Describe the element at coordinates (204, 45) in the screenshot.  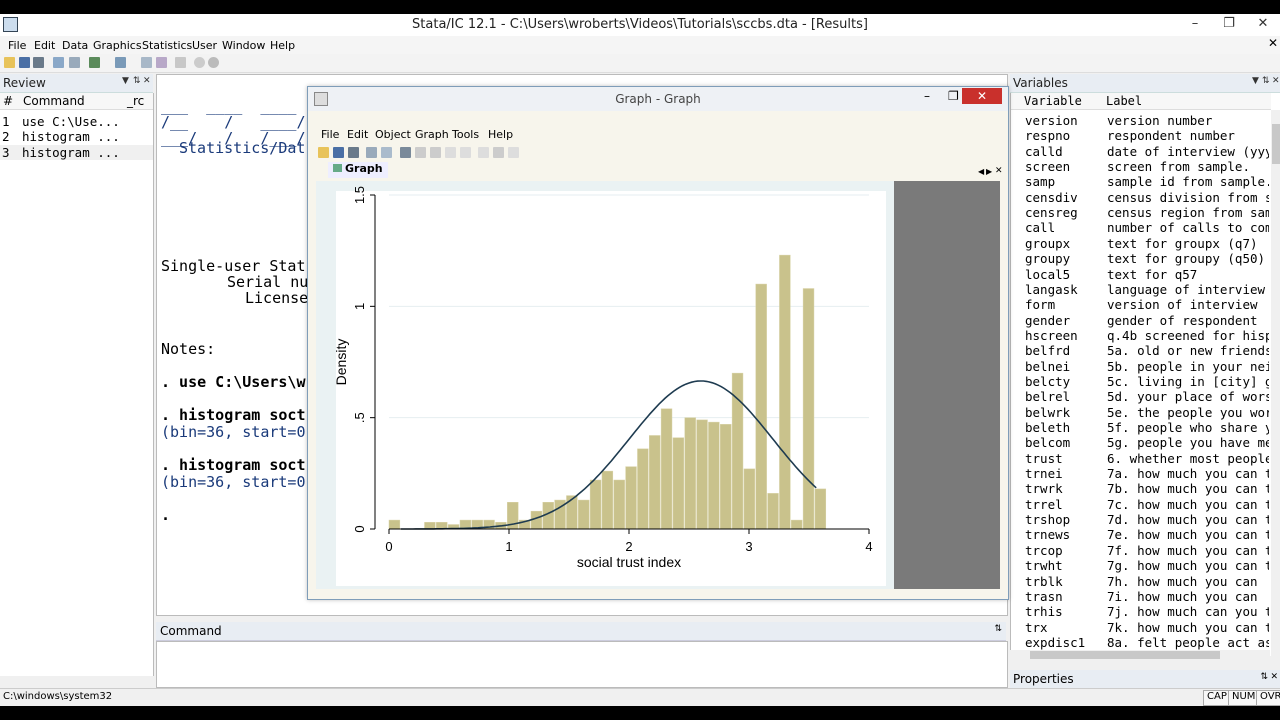
I see `menu-user: User` at that location.